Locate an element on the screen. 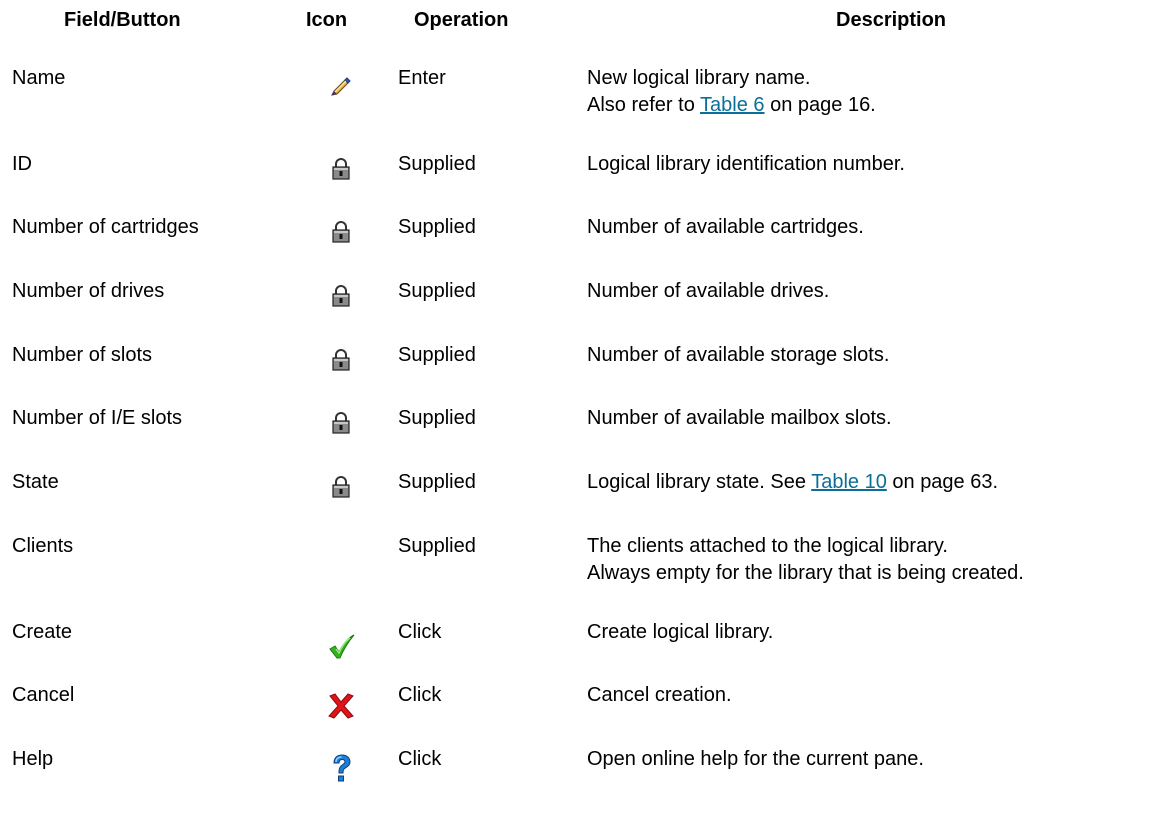 The height and width of the screenshot is (817, 1175). description-line: Also refer to Table 6 on page 16. is located at coordinates (731, 105).